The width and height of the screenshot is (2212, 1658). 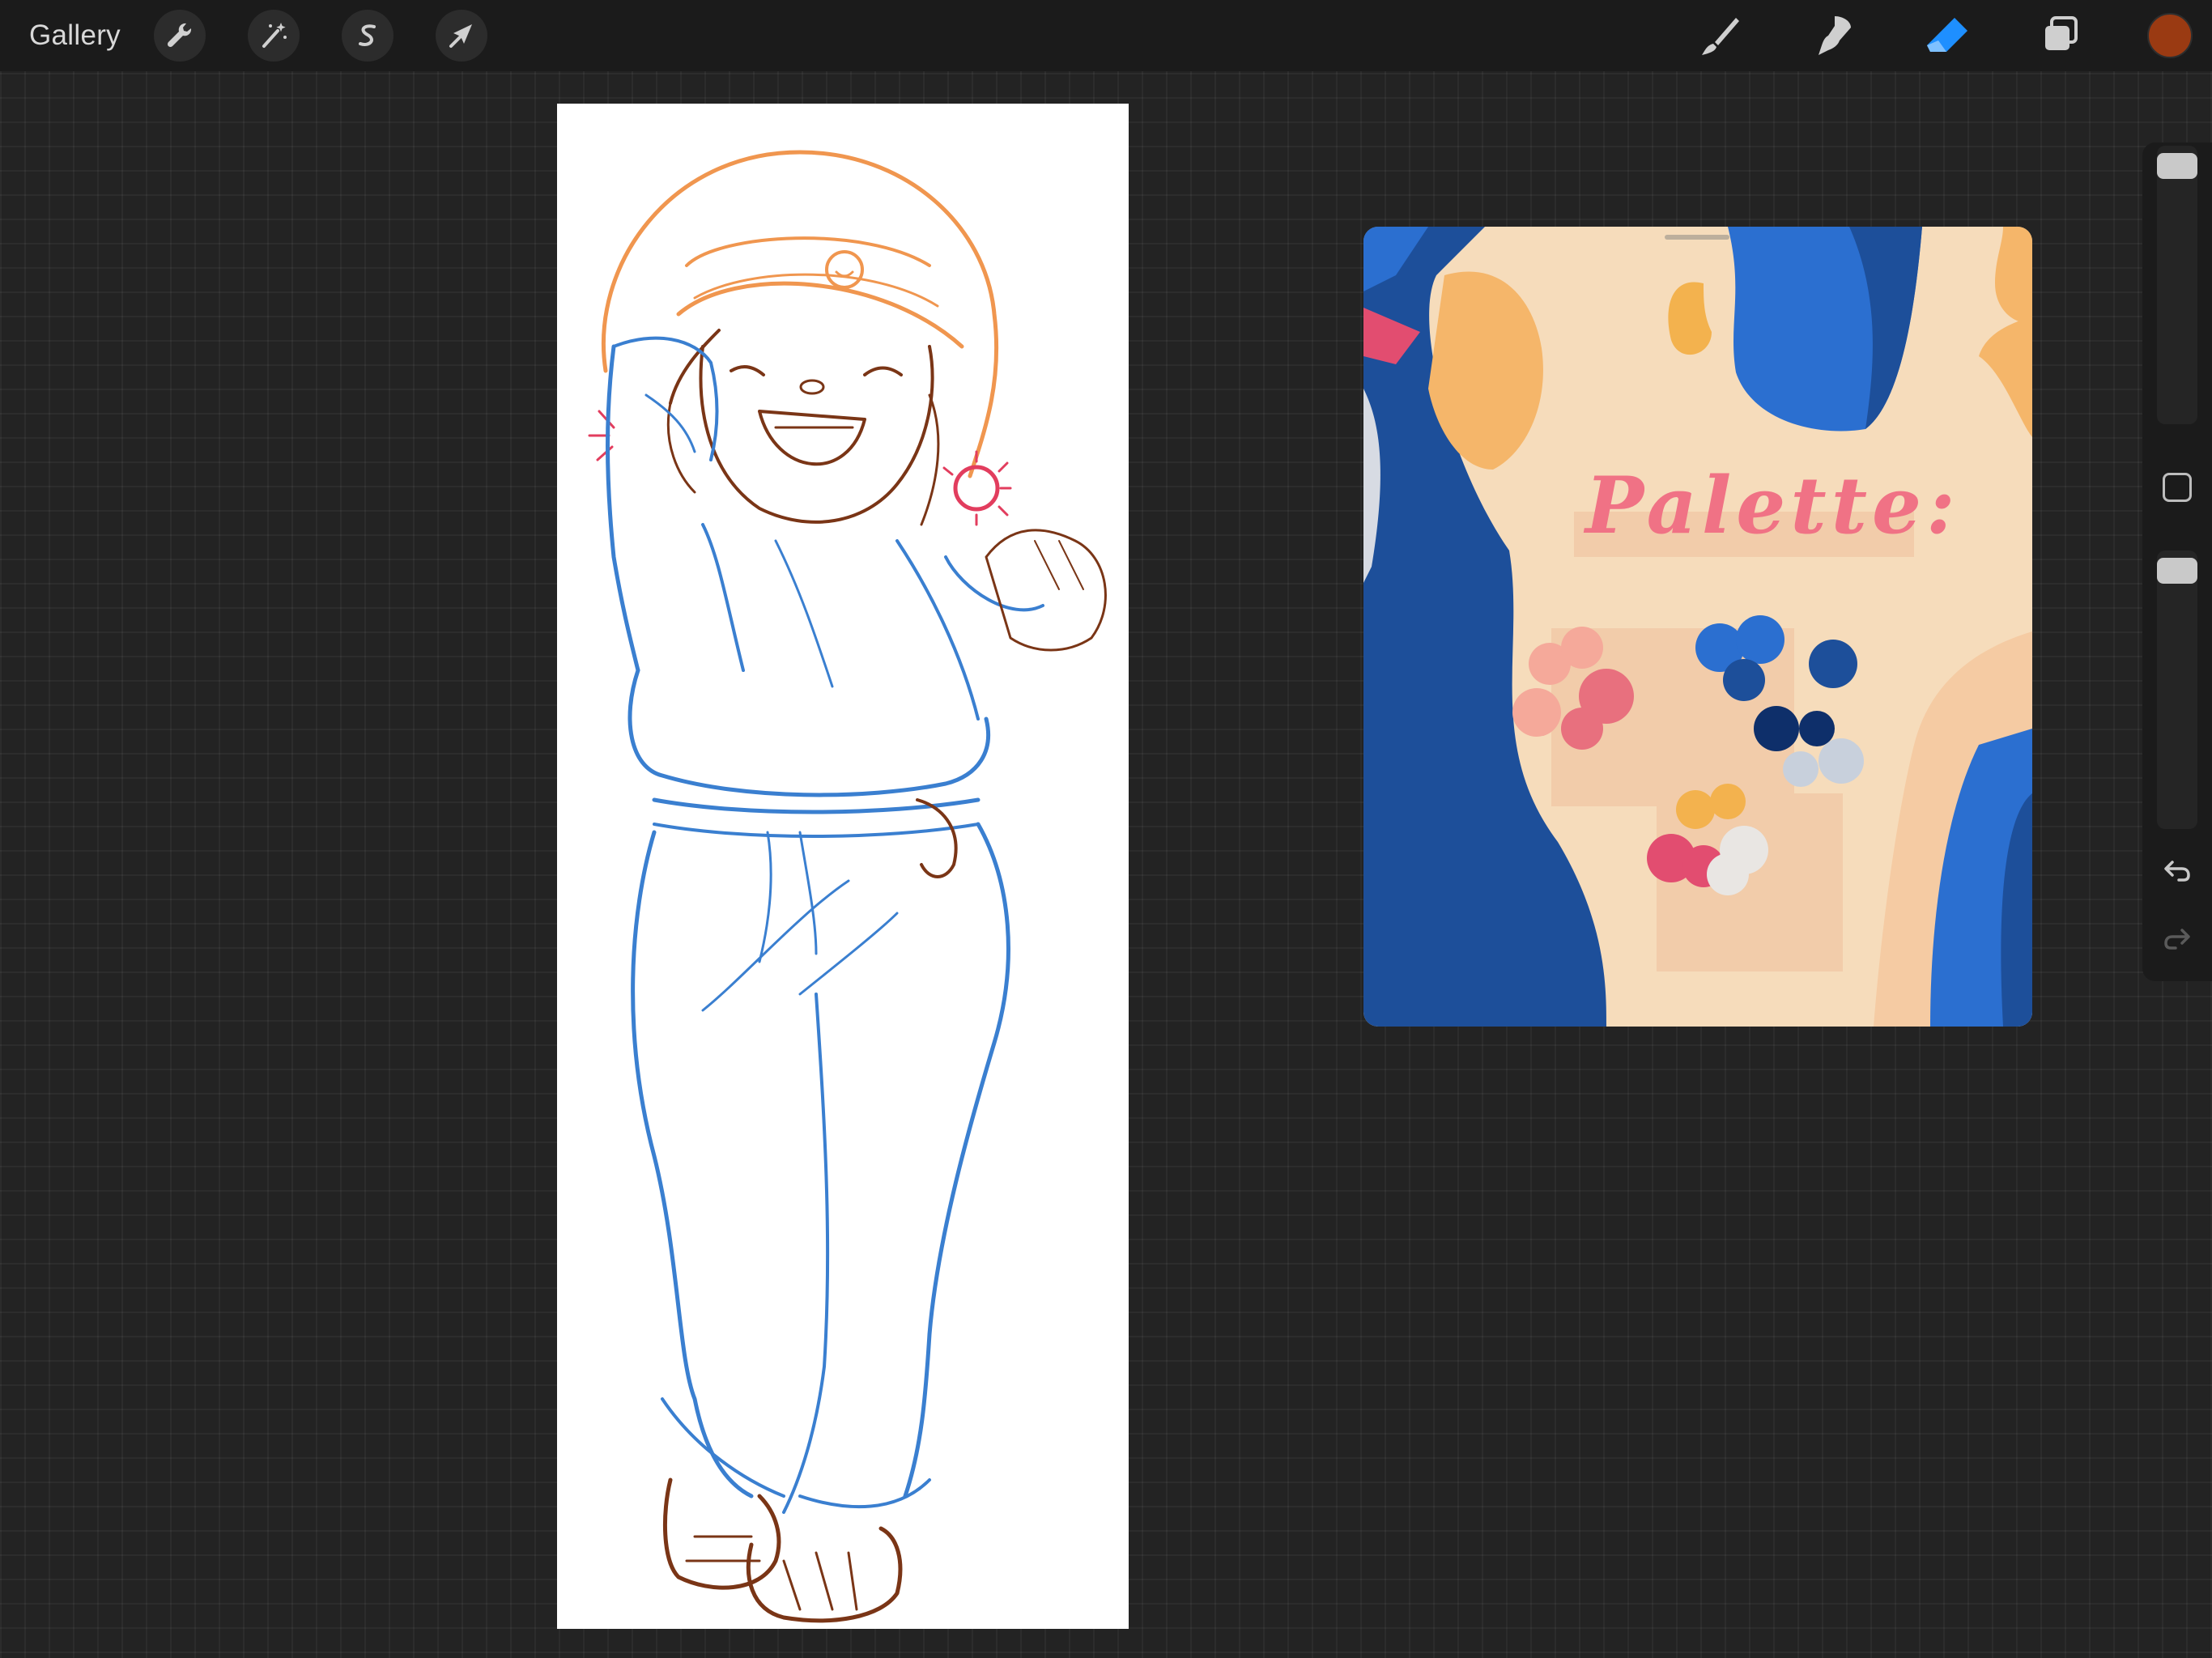 I want to click on actions-button, so click(x=180, y=36).